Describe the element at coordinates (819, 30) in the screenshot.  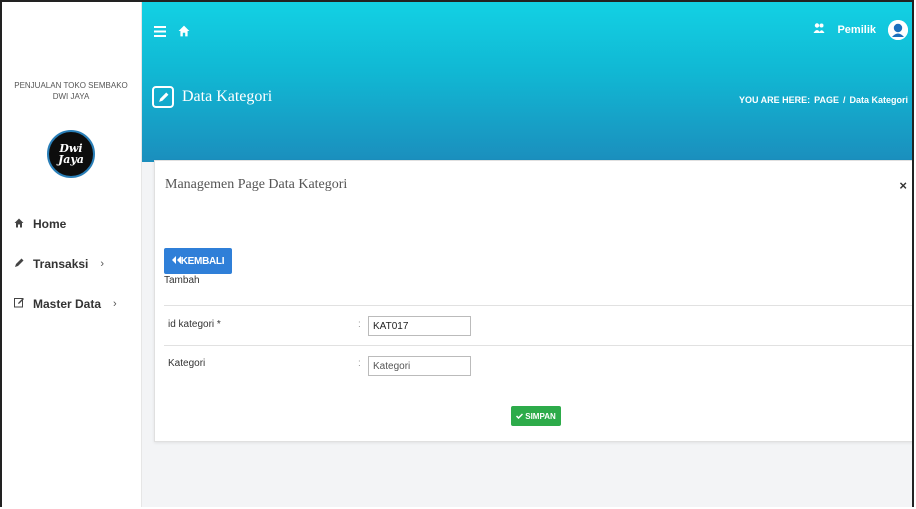
I see `users-icon` at that location.